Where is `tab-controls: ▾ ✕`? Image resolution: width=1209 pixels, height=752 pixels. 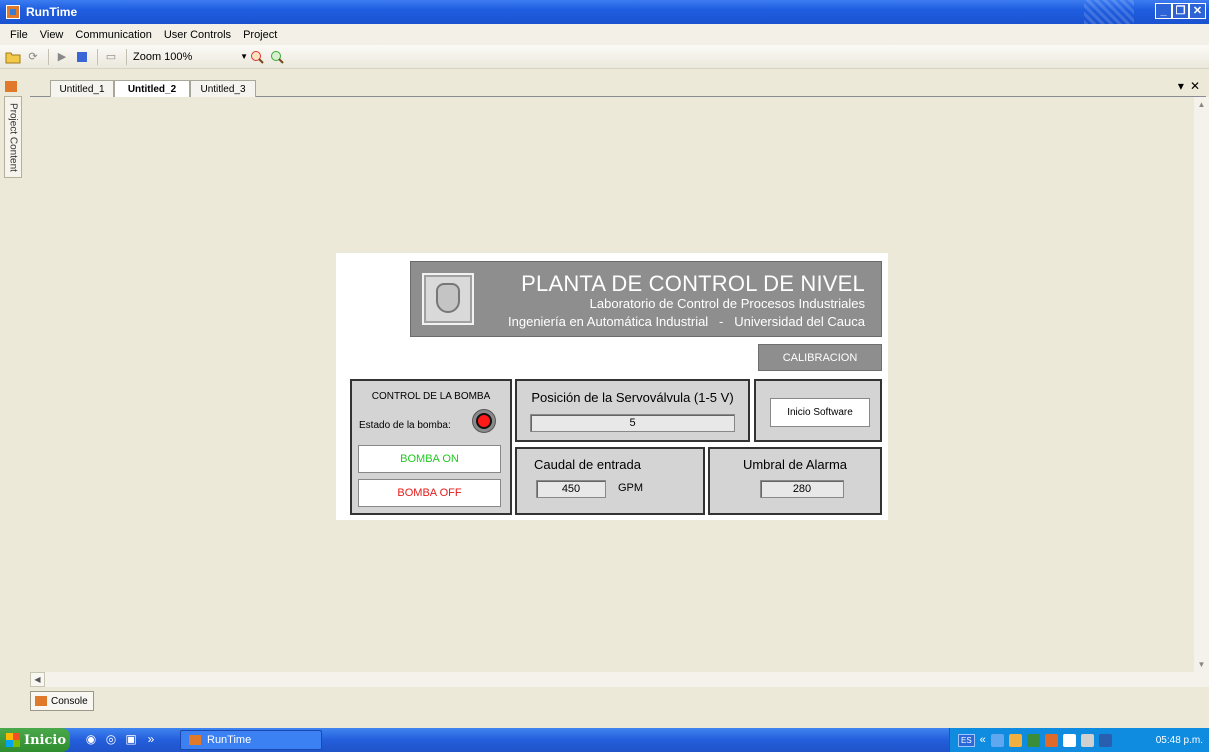 tab-controls: ▾ ✕ is located at coordinates (1189, 86).